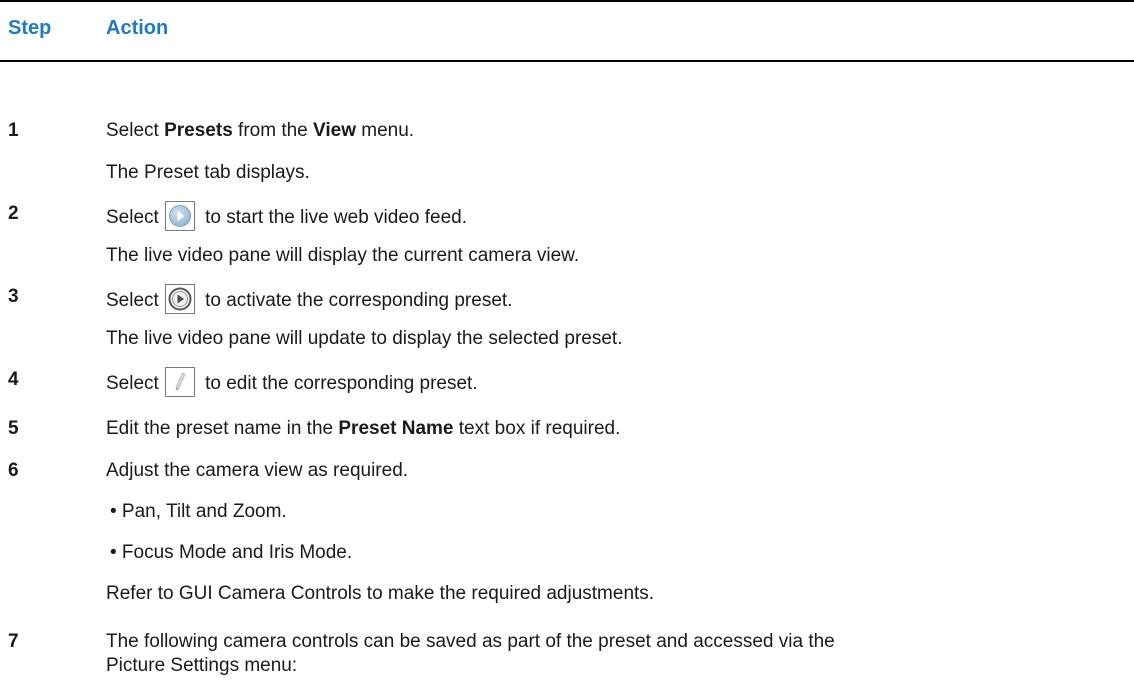 The image size is (1134, 694). Describe the element at coordinates (334, 130) in the screenshot. I see `menu-view: View` at that location.